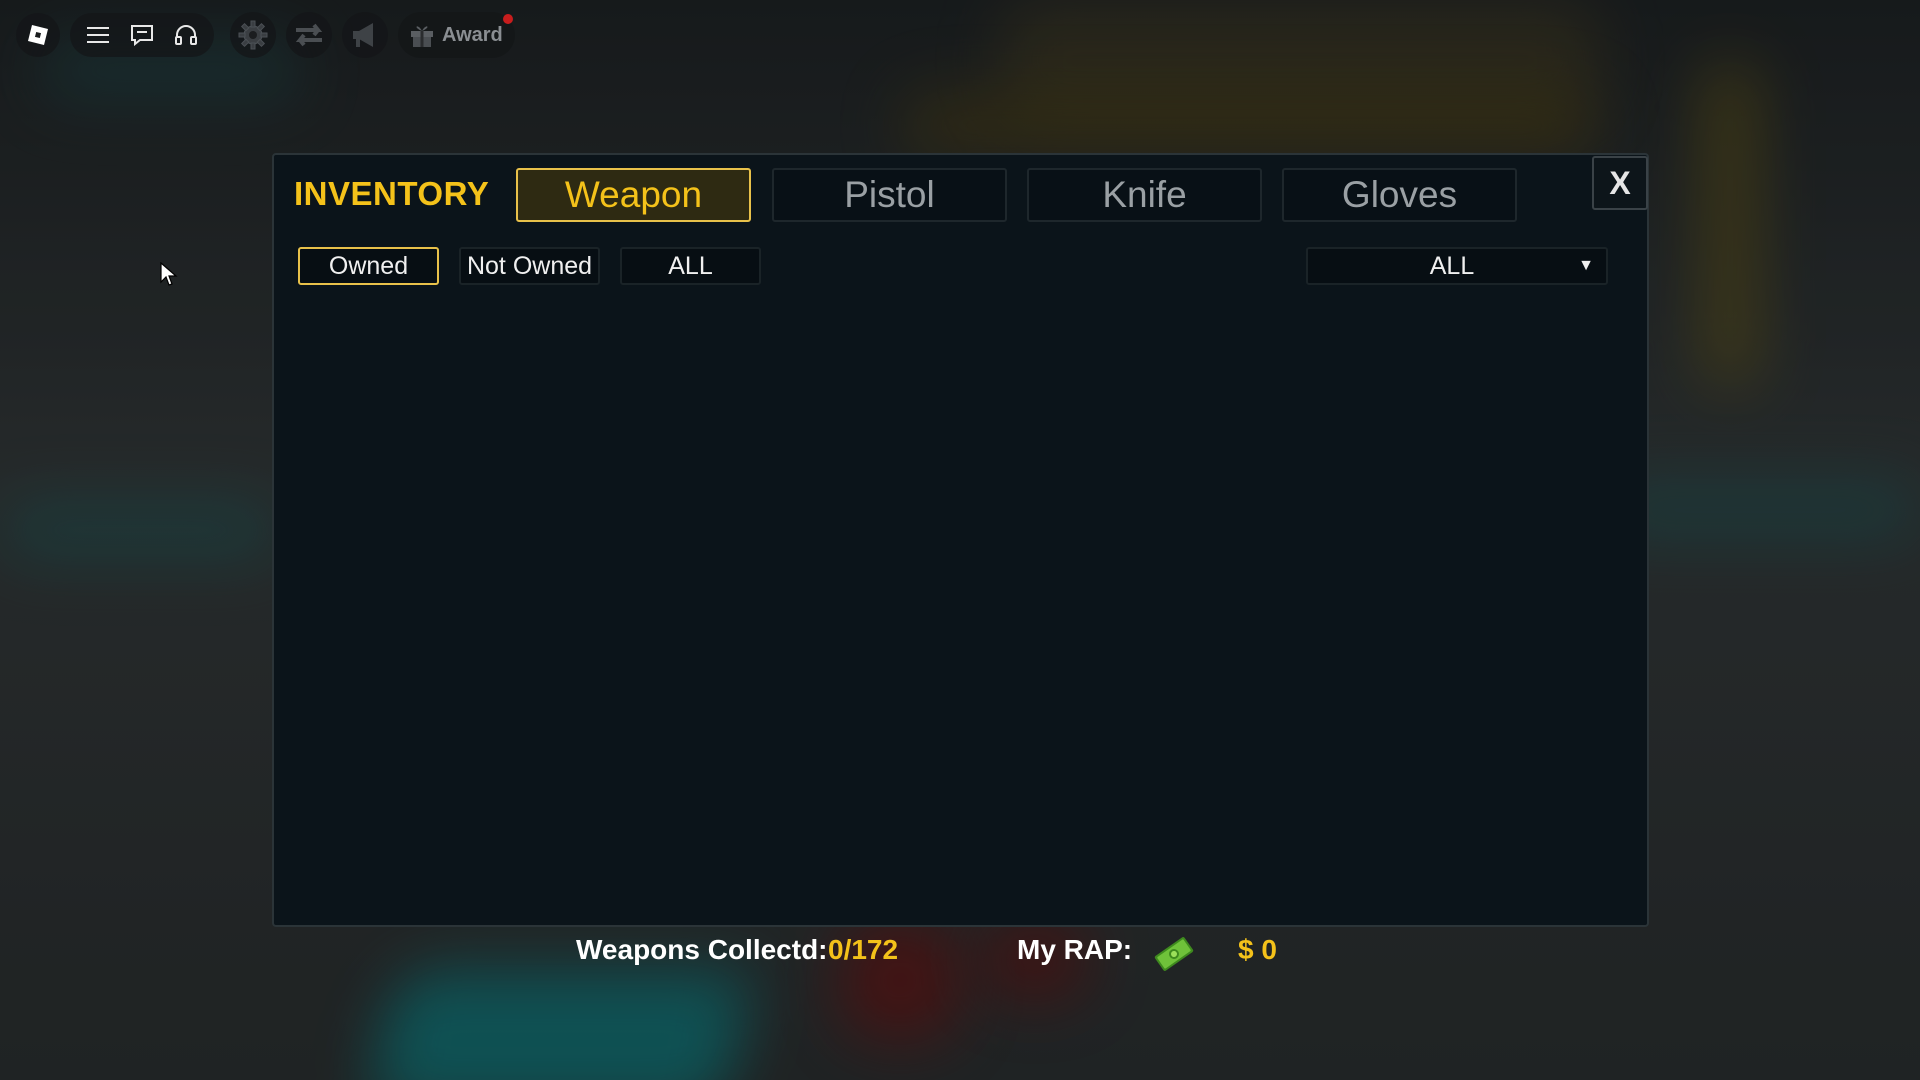 The image size is (1920, 1080). I want to click on mouse-cursor-icon, so click(169, 274).